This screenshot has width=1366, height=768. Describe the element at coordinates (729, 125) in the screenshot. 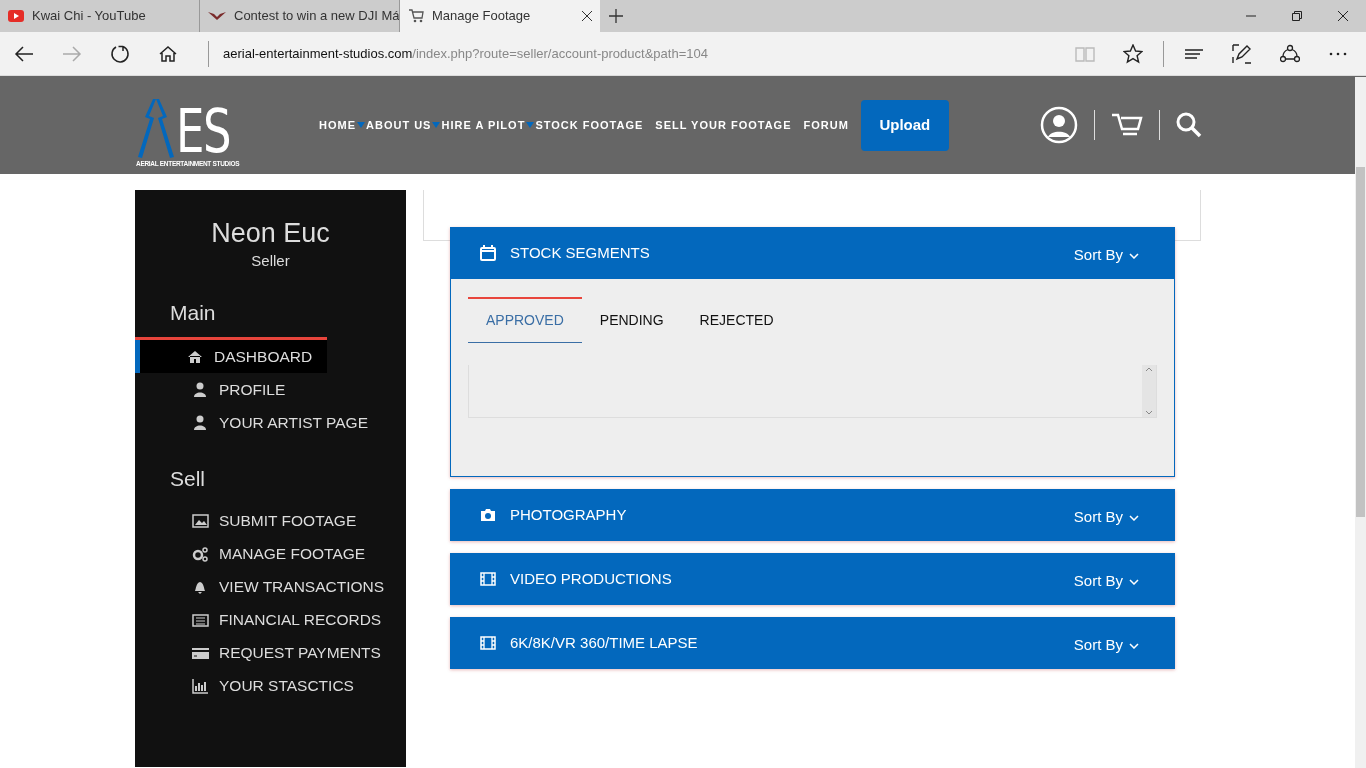

I see `nav-link: SELL YOUR FOOTAGE` at that location.